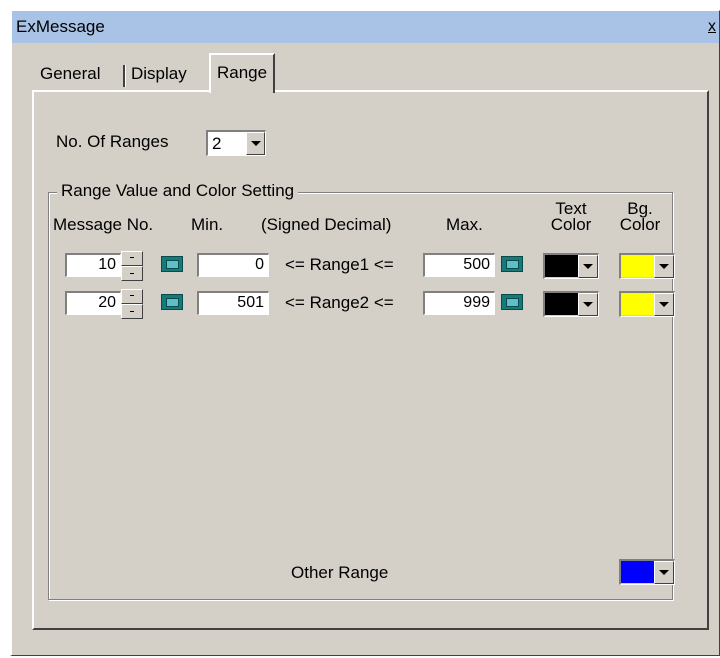  Describe the element at coordinates (712, 27) in the screenshot. I see `close-button: x` at that location.